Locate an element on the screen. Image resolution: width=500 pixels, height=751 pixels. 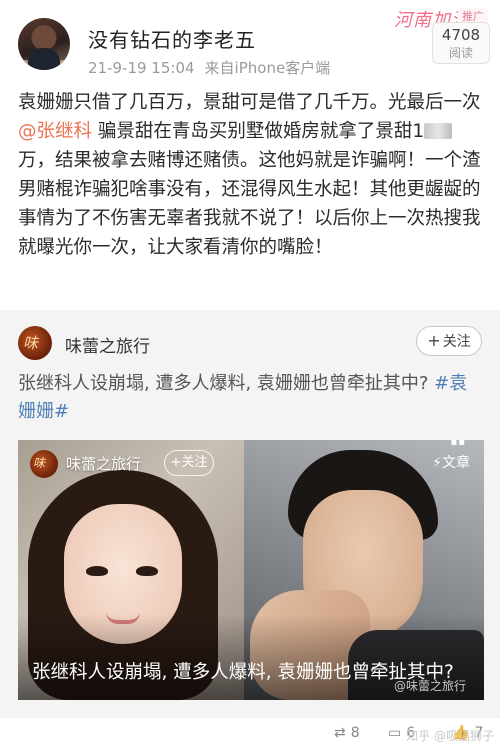
repost-count: 8 is located at coordinates (355, 733).